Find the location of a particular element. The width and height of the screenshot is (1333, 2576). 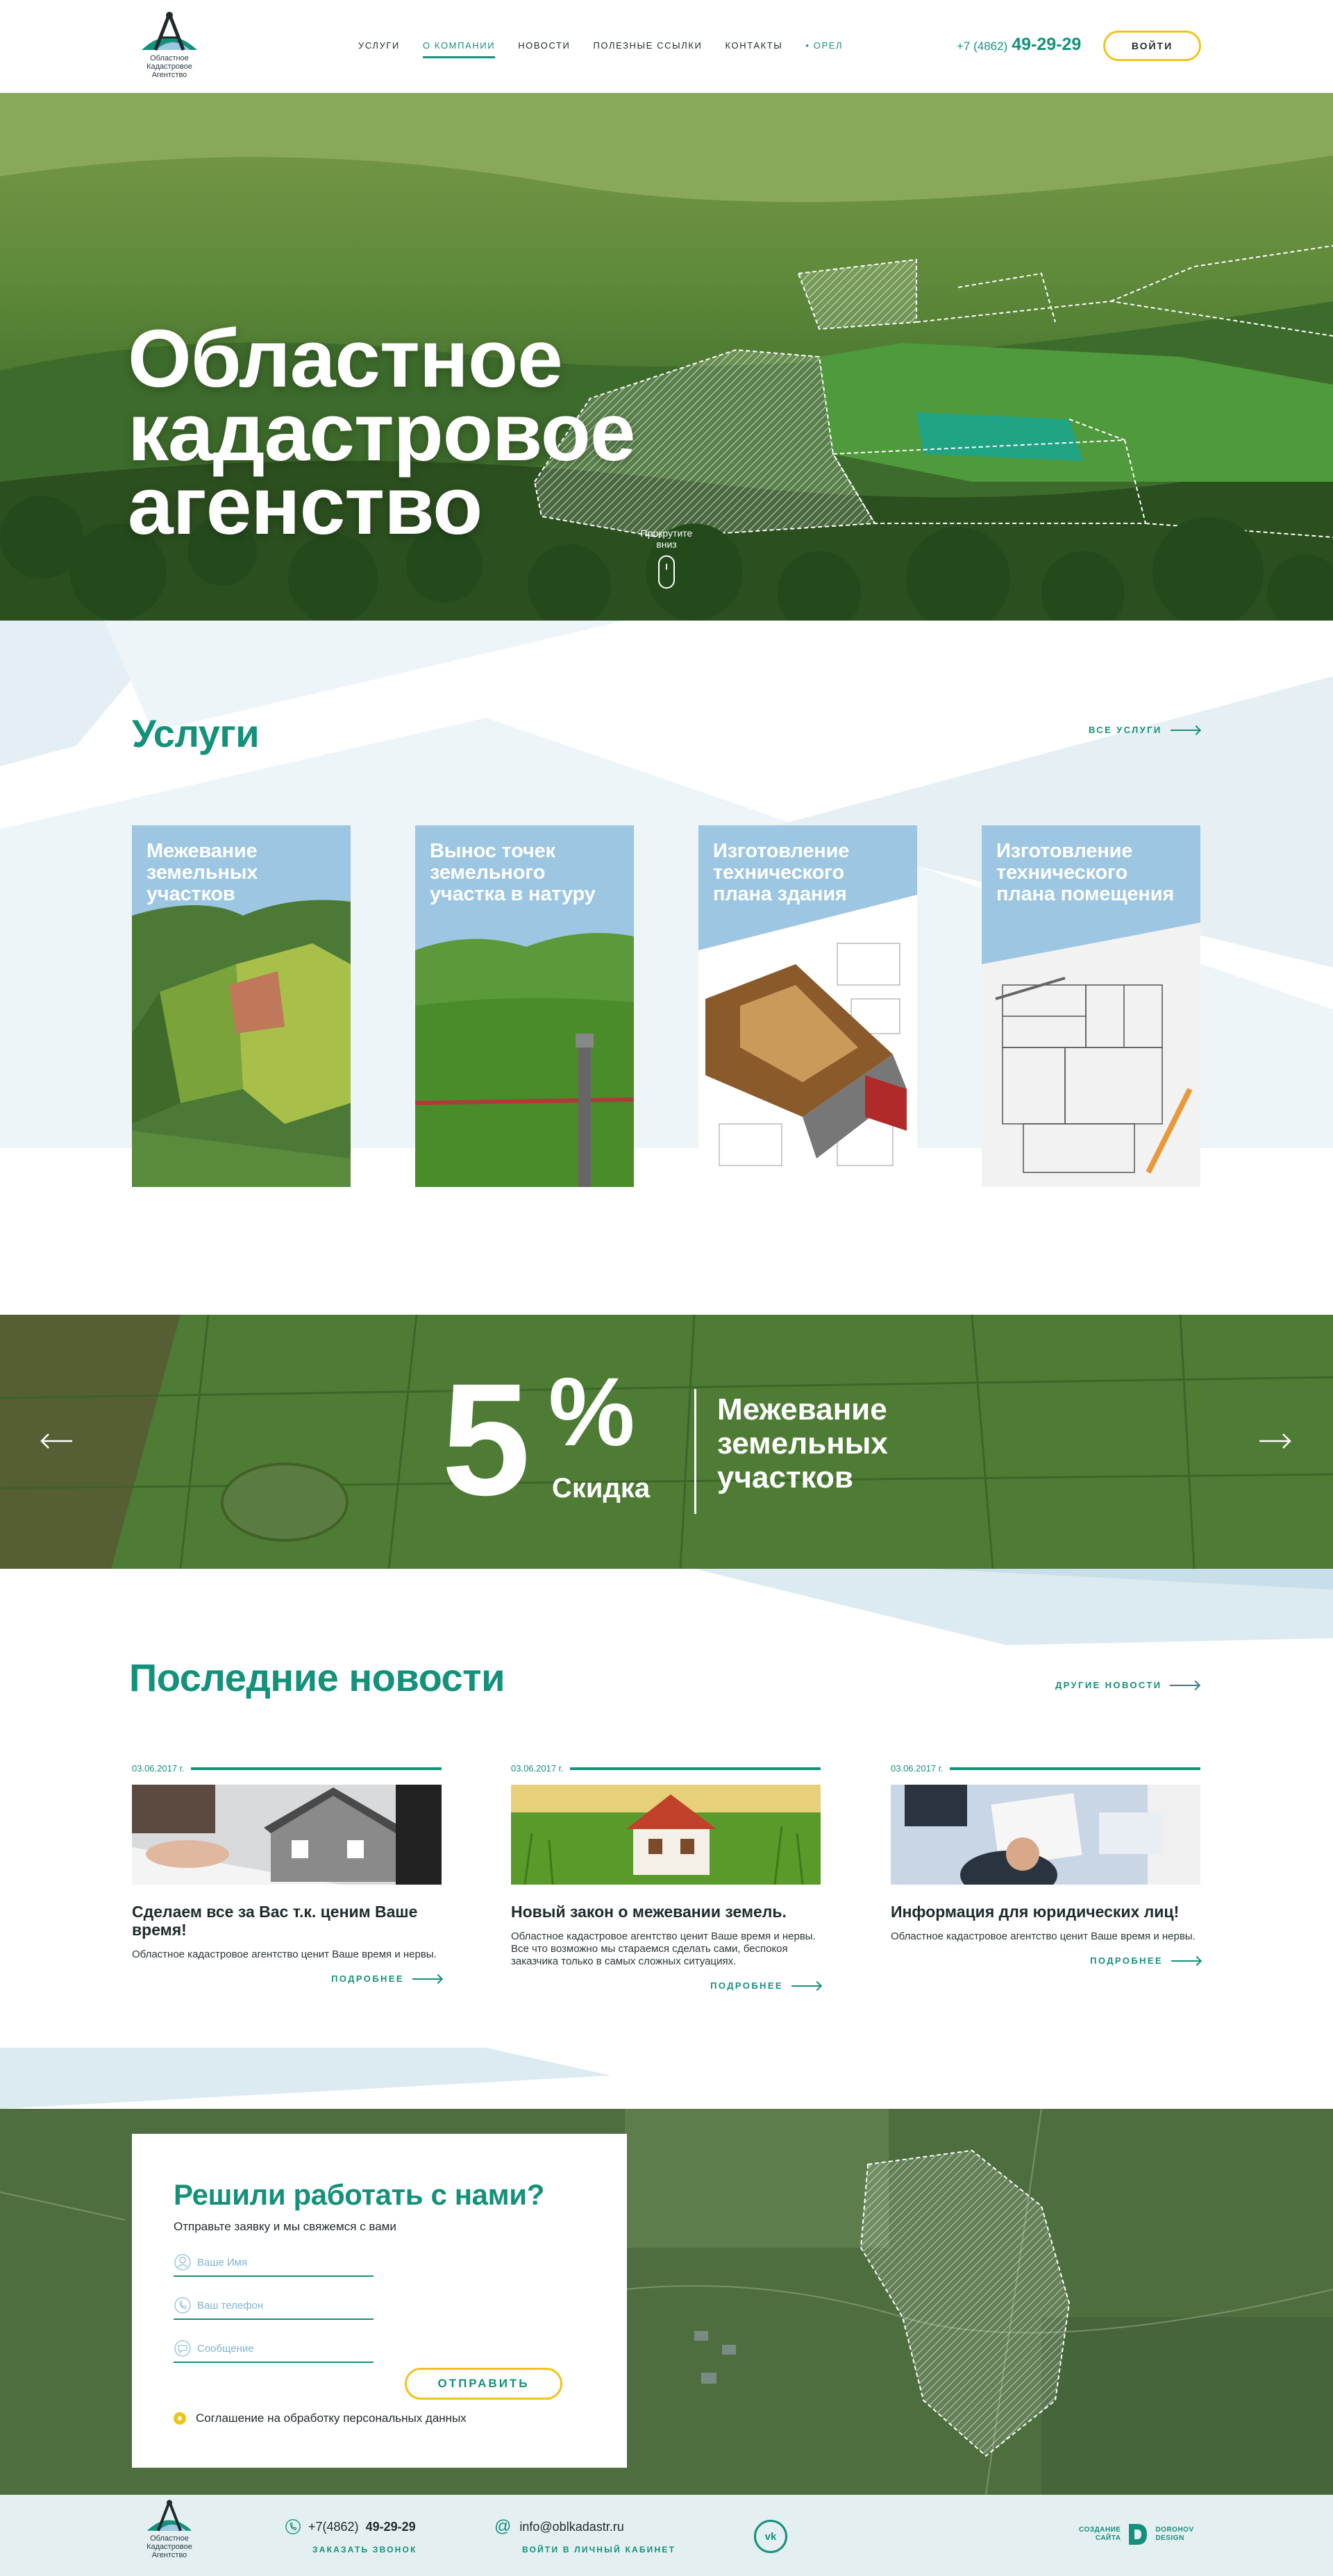

vk-icon: vk is located at coordinates (770, 2536).